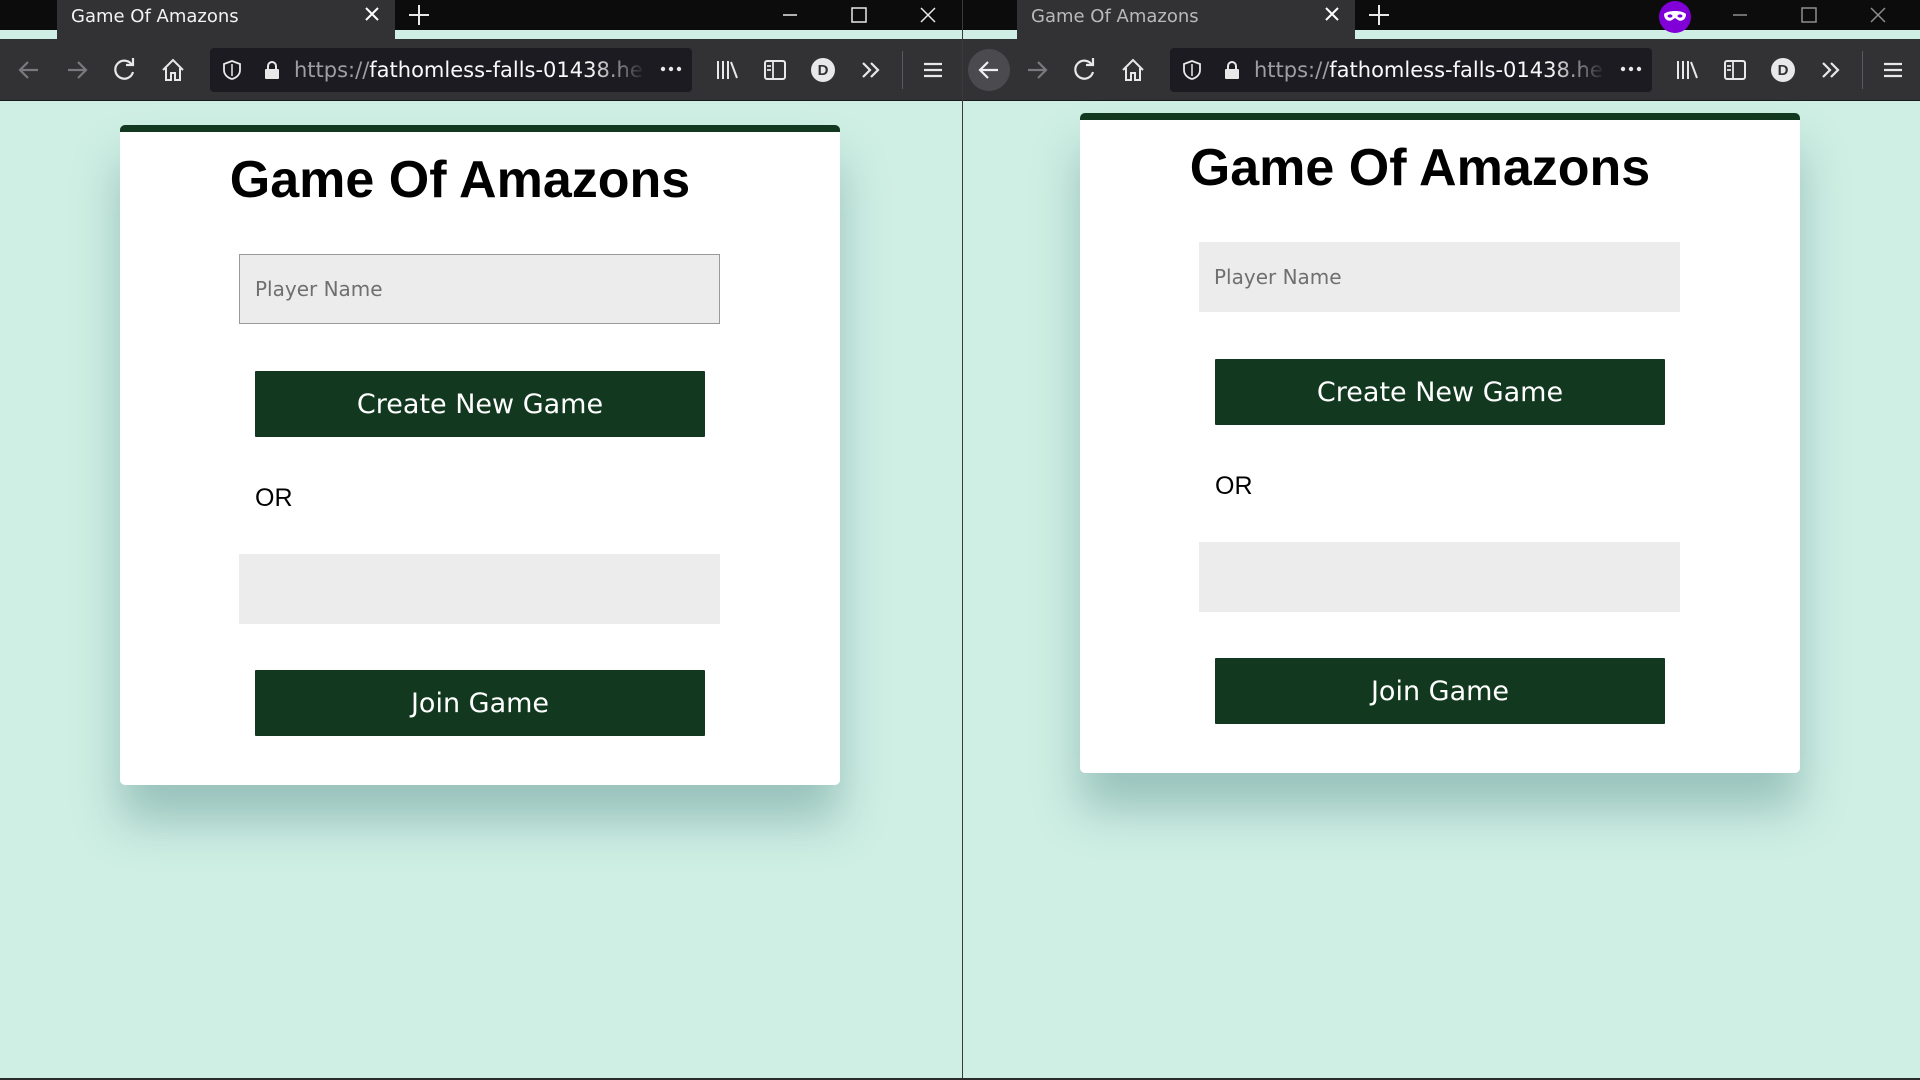  Describe the element at coordinates (1675, 17) in the screenshot. I see `private-browsing-mask-icon` at that location.